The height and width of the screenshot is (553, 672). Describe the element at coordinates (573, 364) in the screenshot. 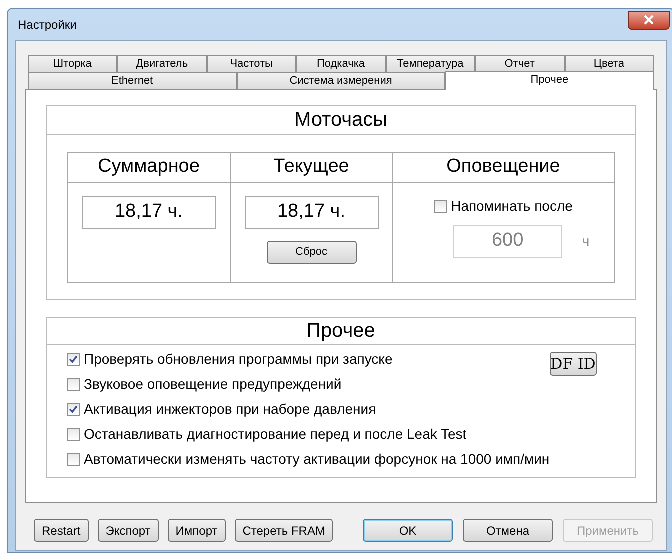

I see `df-id-button: DF ID` at that location.